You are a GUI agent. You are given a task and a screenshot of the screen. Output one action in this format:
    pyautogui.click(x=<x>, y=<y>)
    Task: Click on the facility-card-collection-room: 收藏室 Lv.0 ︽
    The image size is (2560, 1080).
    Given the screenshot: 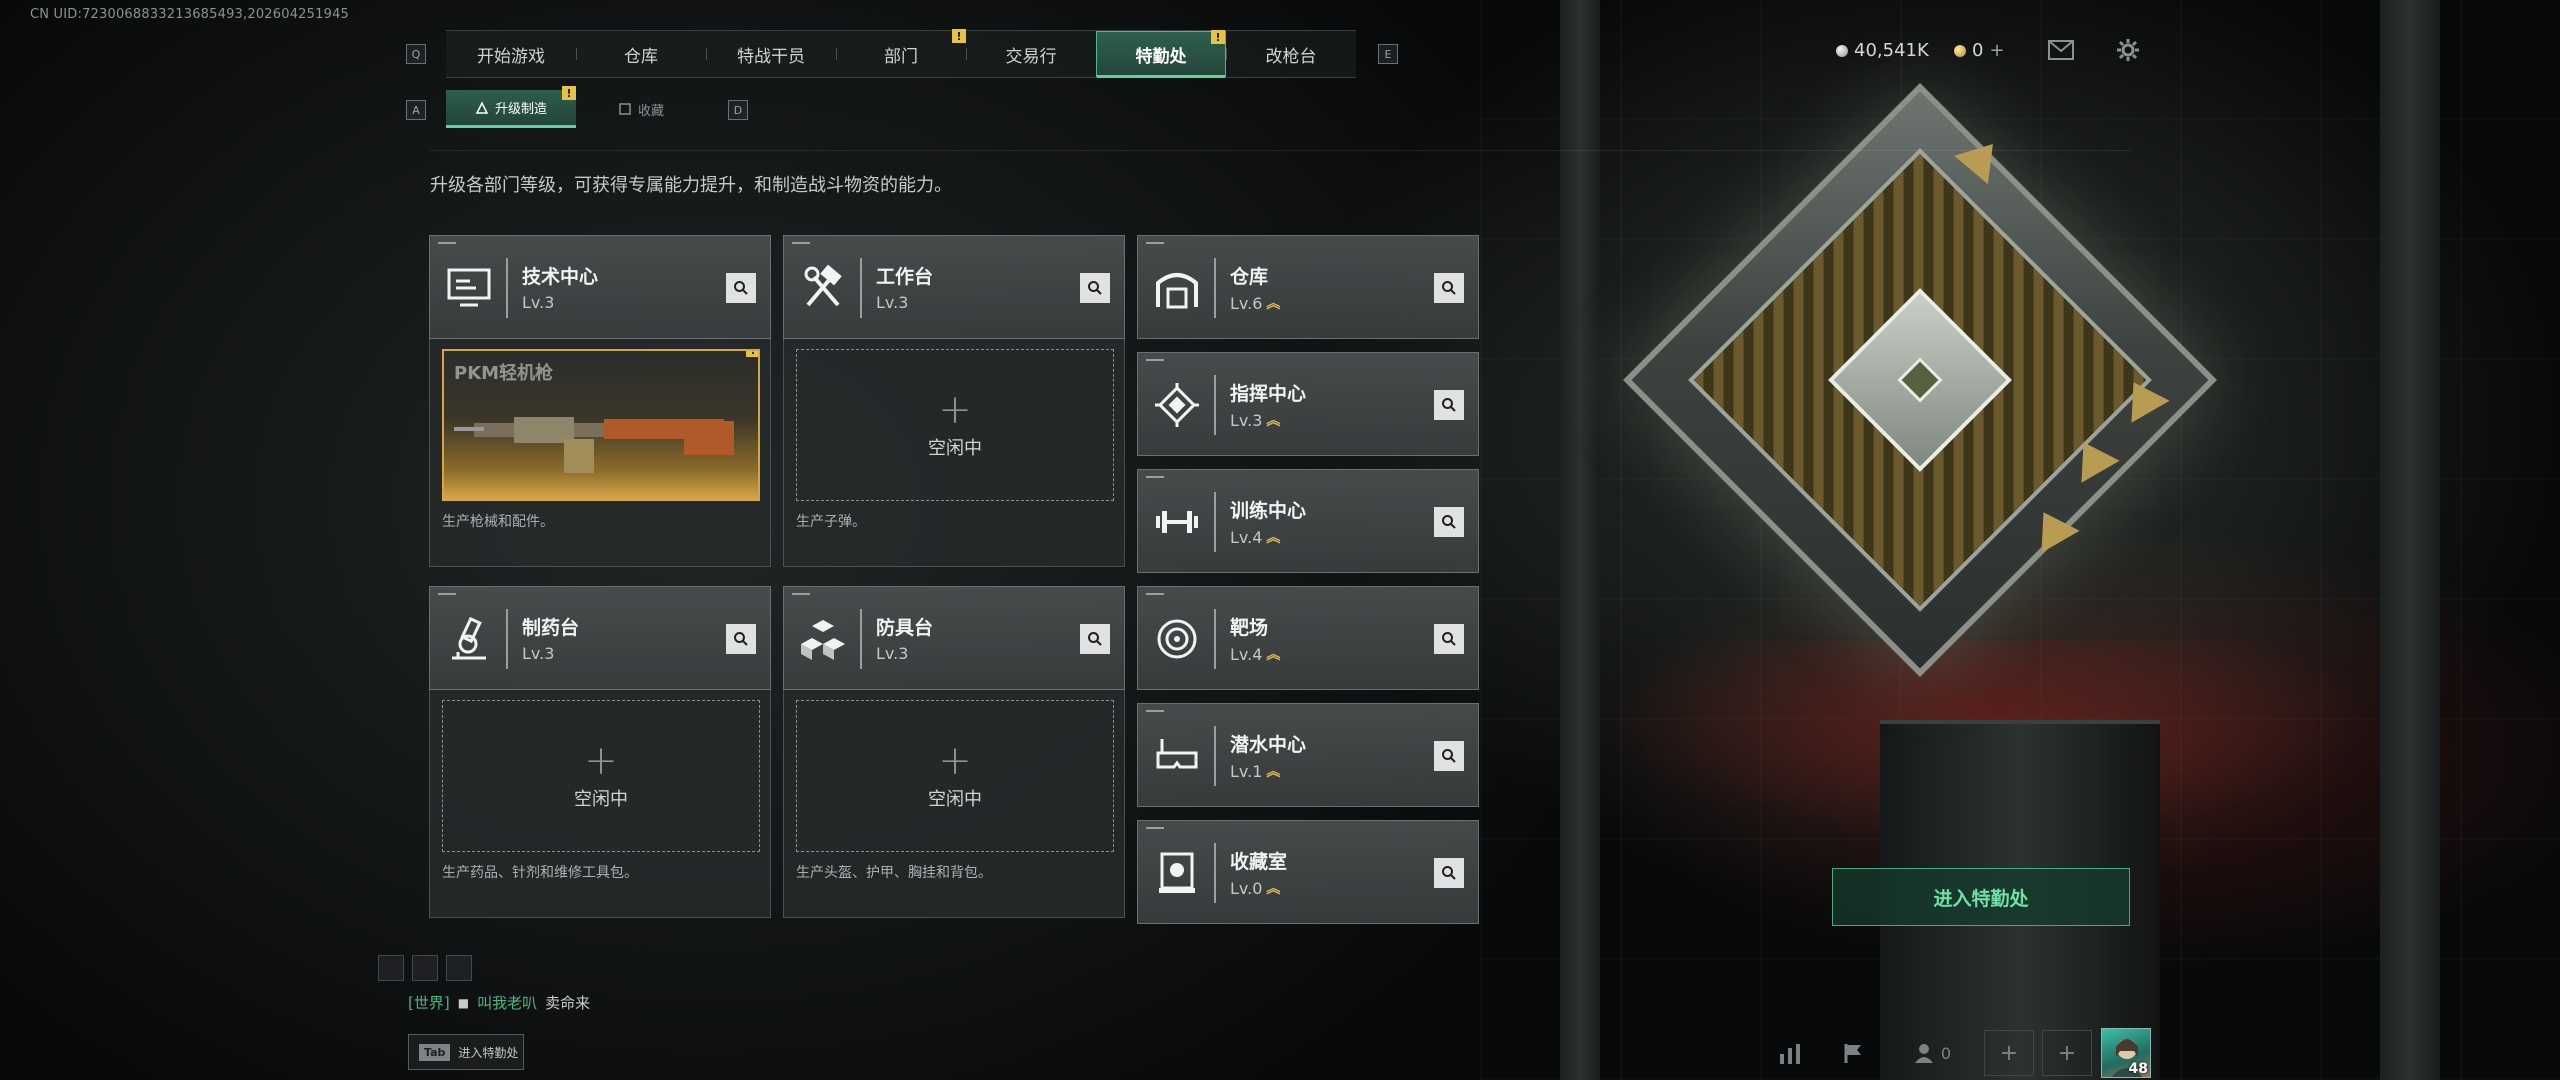 What is the action you would take?
    pyautogui.click(x=1308, y=872)
    